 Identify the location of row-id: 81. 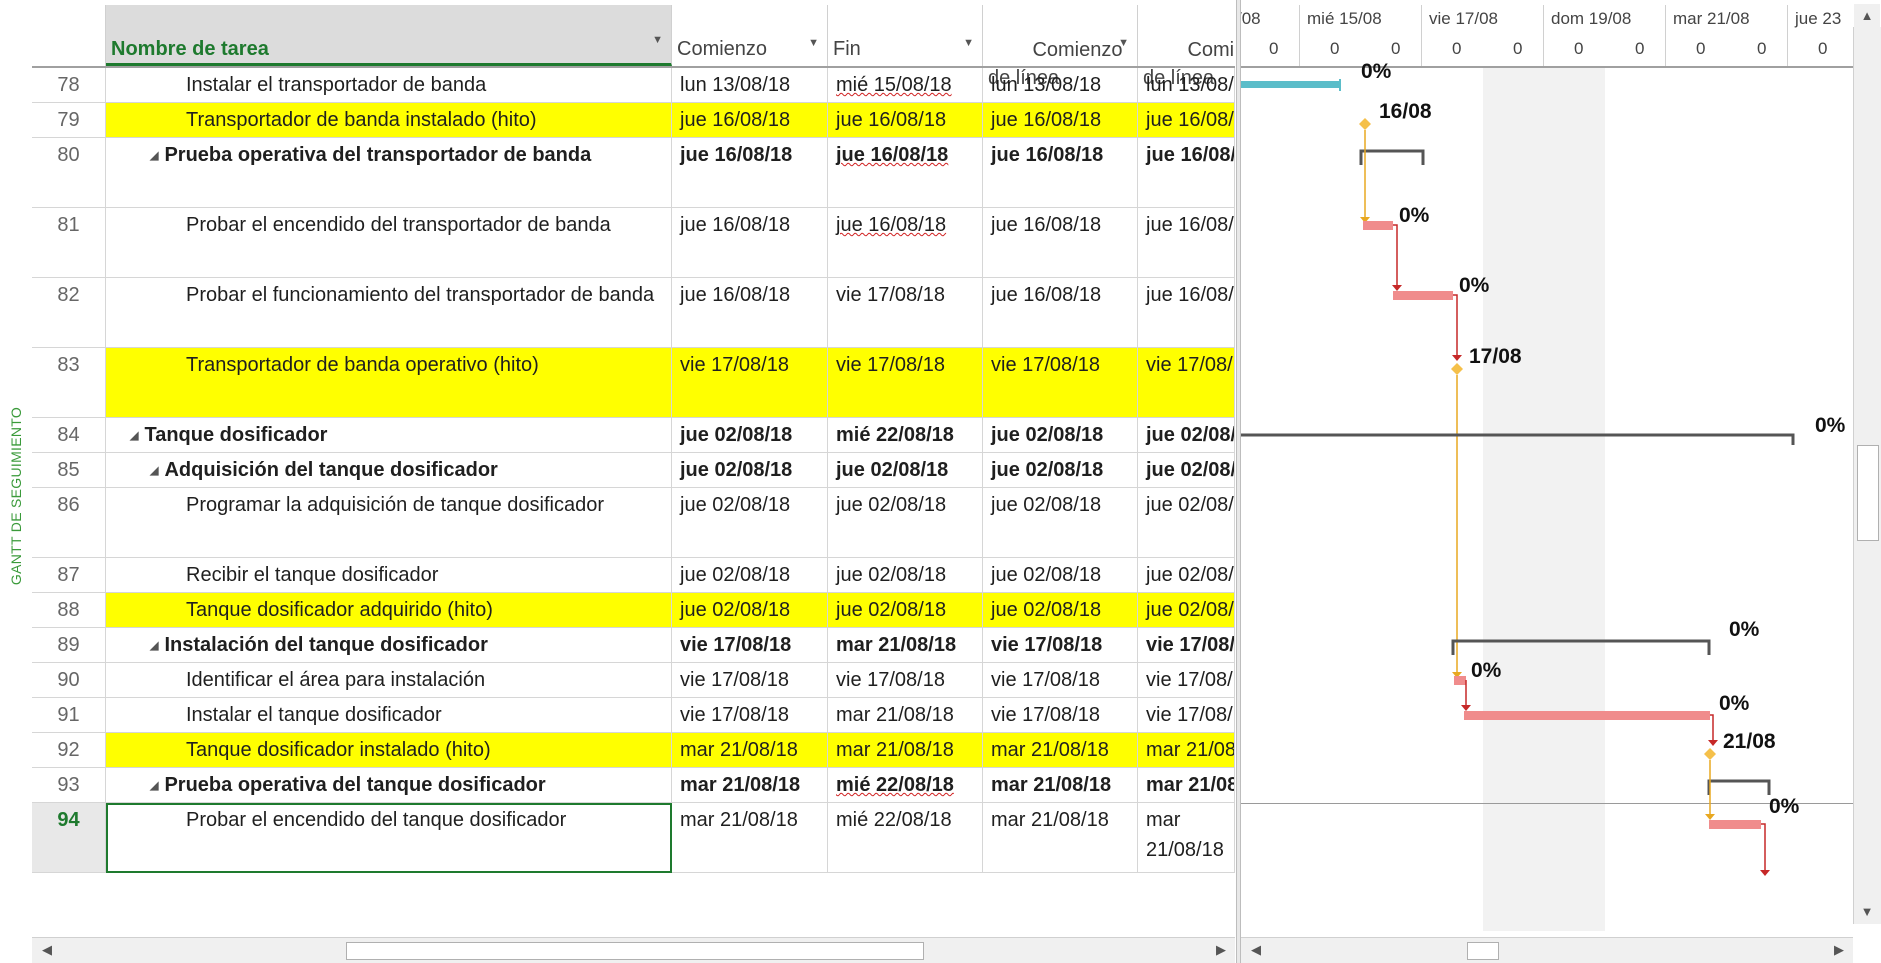
(69, 242).